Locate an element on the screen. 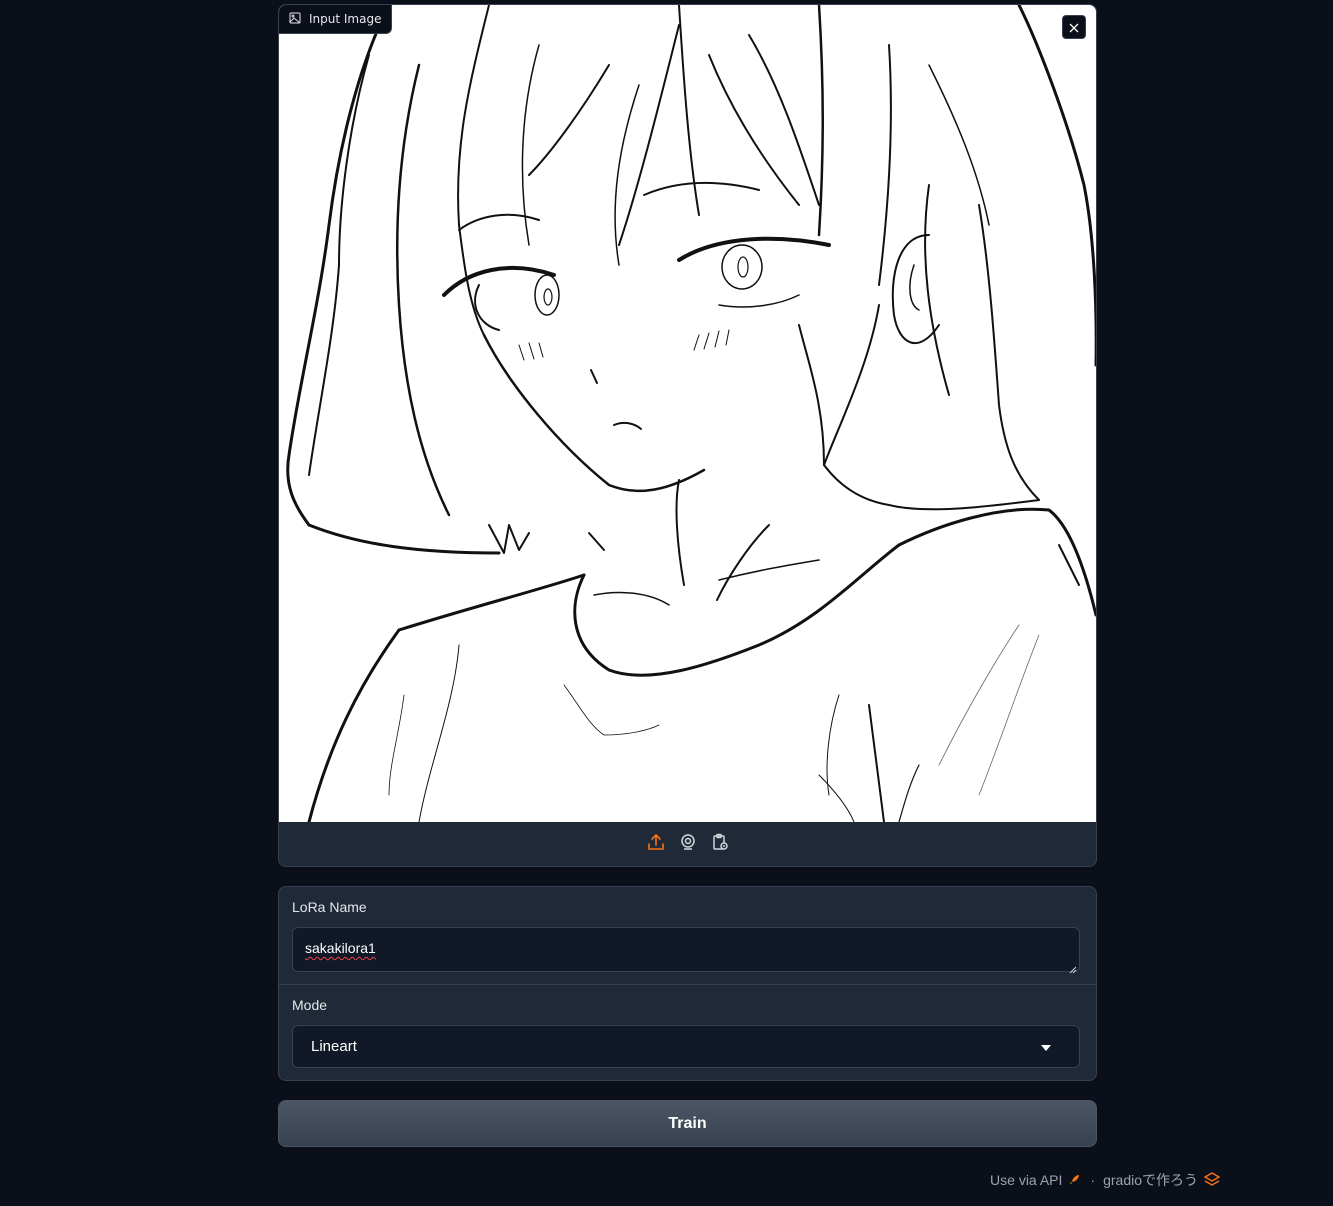 This screenshot has height=1206, width=1333. upload-button is located at coordinates (656, 844).